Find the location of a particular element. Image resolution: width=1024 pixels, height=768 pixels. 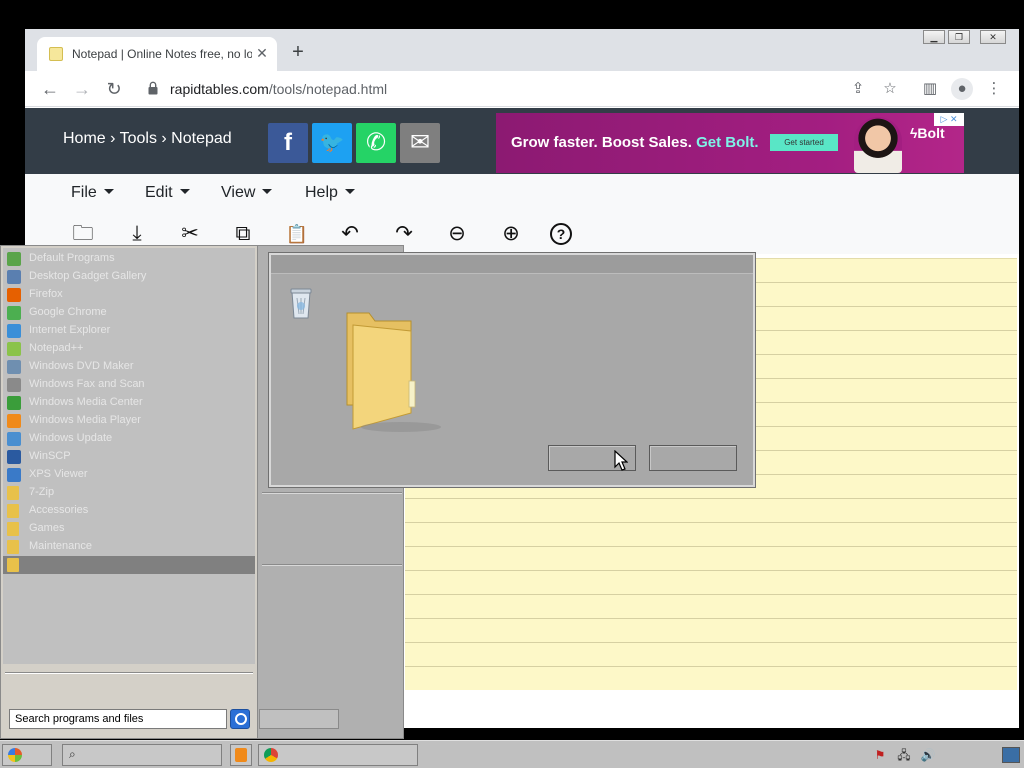

twitter-share-icon: 🐦 is located at coordinates (332, 143).